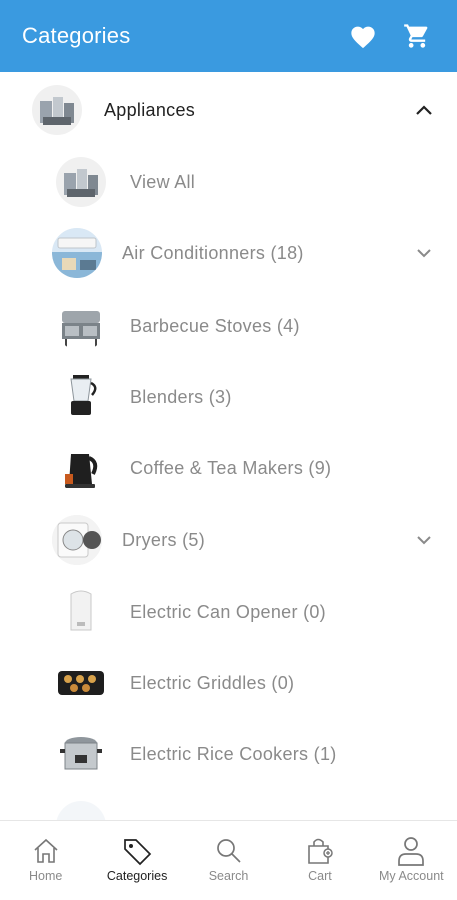 Image resolution: width=457 pixels, height=900 pixels. I want to click on subcategory-air-conditionners: Air Conditionners (18), so click(228, 253).